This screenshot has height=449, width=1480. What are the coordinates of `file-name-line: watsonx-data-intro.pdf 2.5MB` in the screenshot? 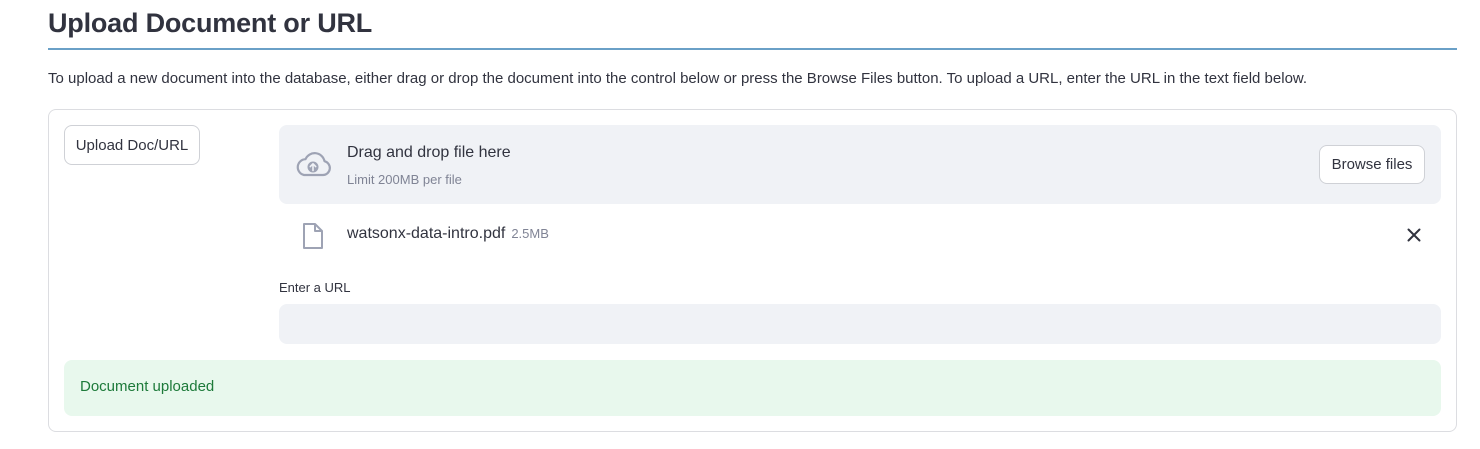 It's located at (448, 234).